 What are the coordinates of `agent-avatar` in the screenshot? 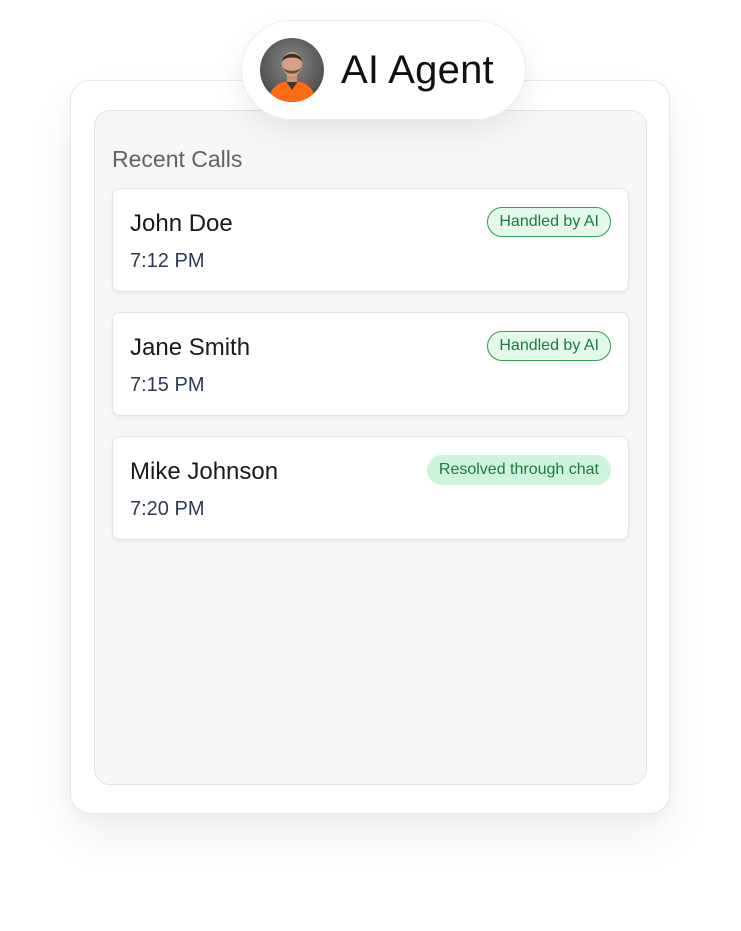 It's located at (292, 70).